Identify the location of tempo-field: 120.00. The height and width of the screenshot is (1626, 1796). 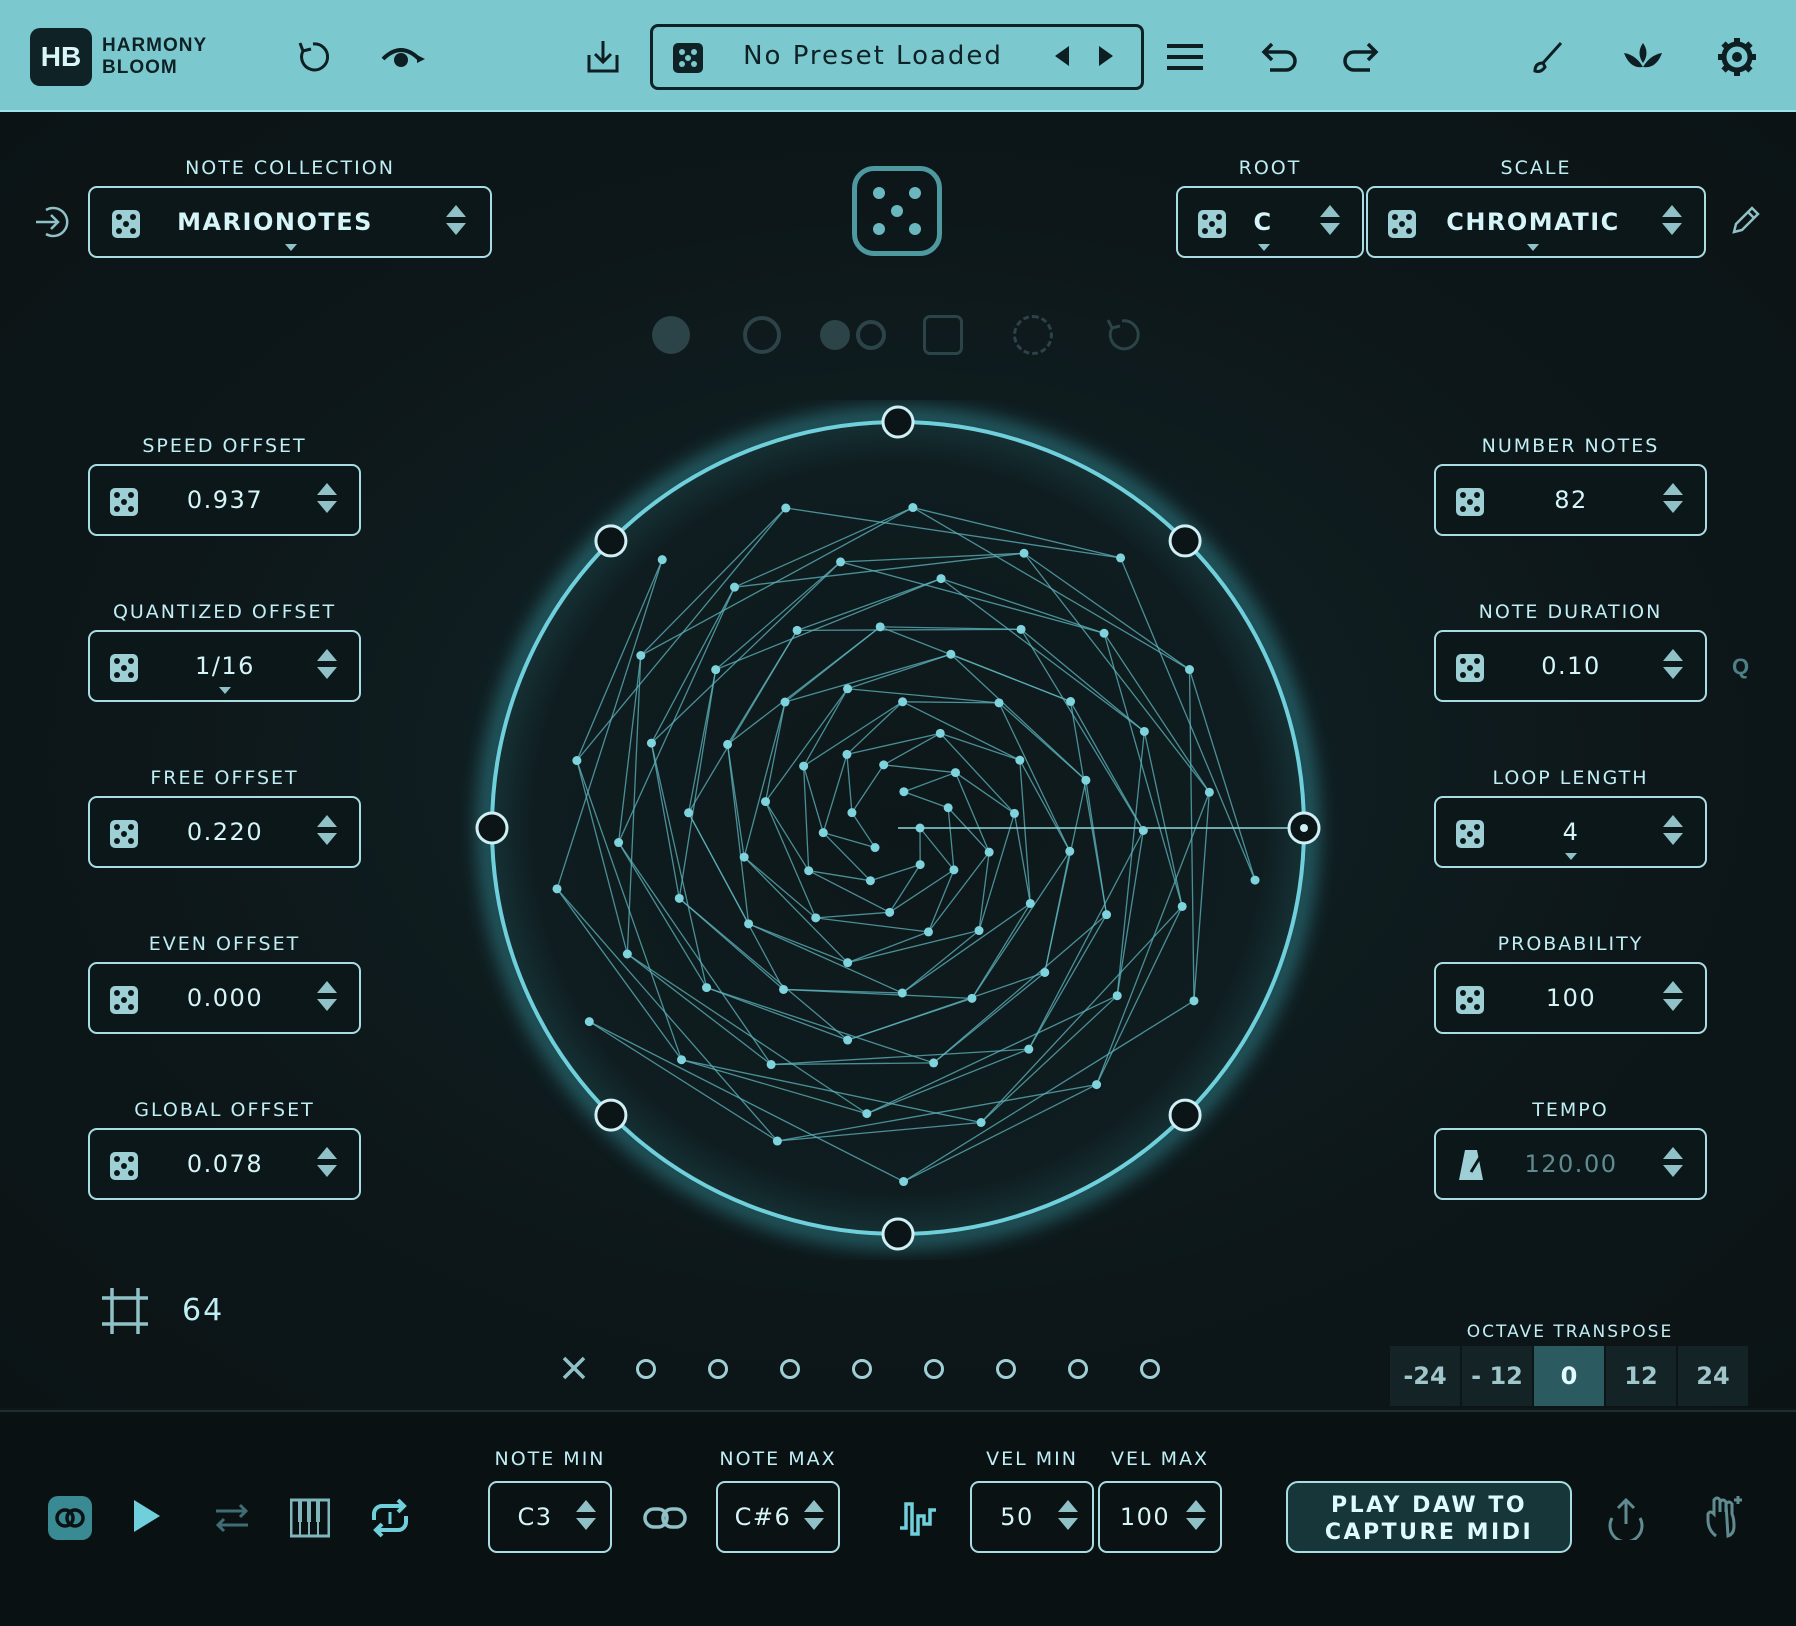
(1570, 1164).